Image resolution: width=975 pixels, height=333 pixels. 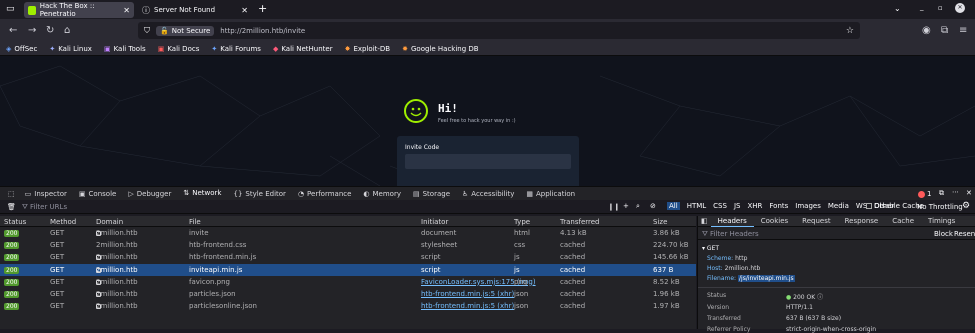 What do you see at coordinates (941, 221) in the screenshot?
I see `tab-timings: Timings` at bounding box center [941, 221].